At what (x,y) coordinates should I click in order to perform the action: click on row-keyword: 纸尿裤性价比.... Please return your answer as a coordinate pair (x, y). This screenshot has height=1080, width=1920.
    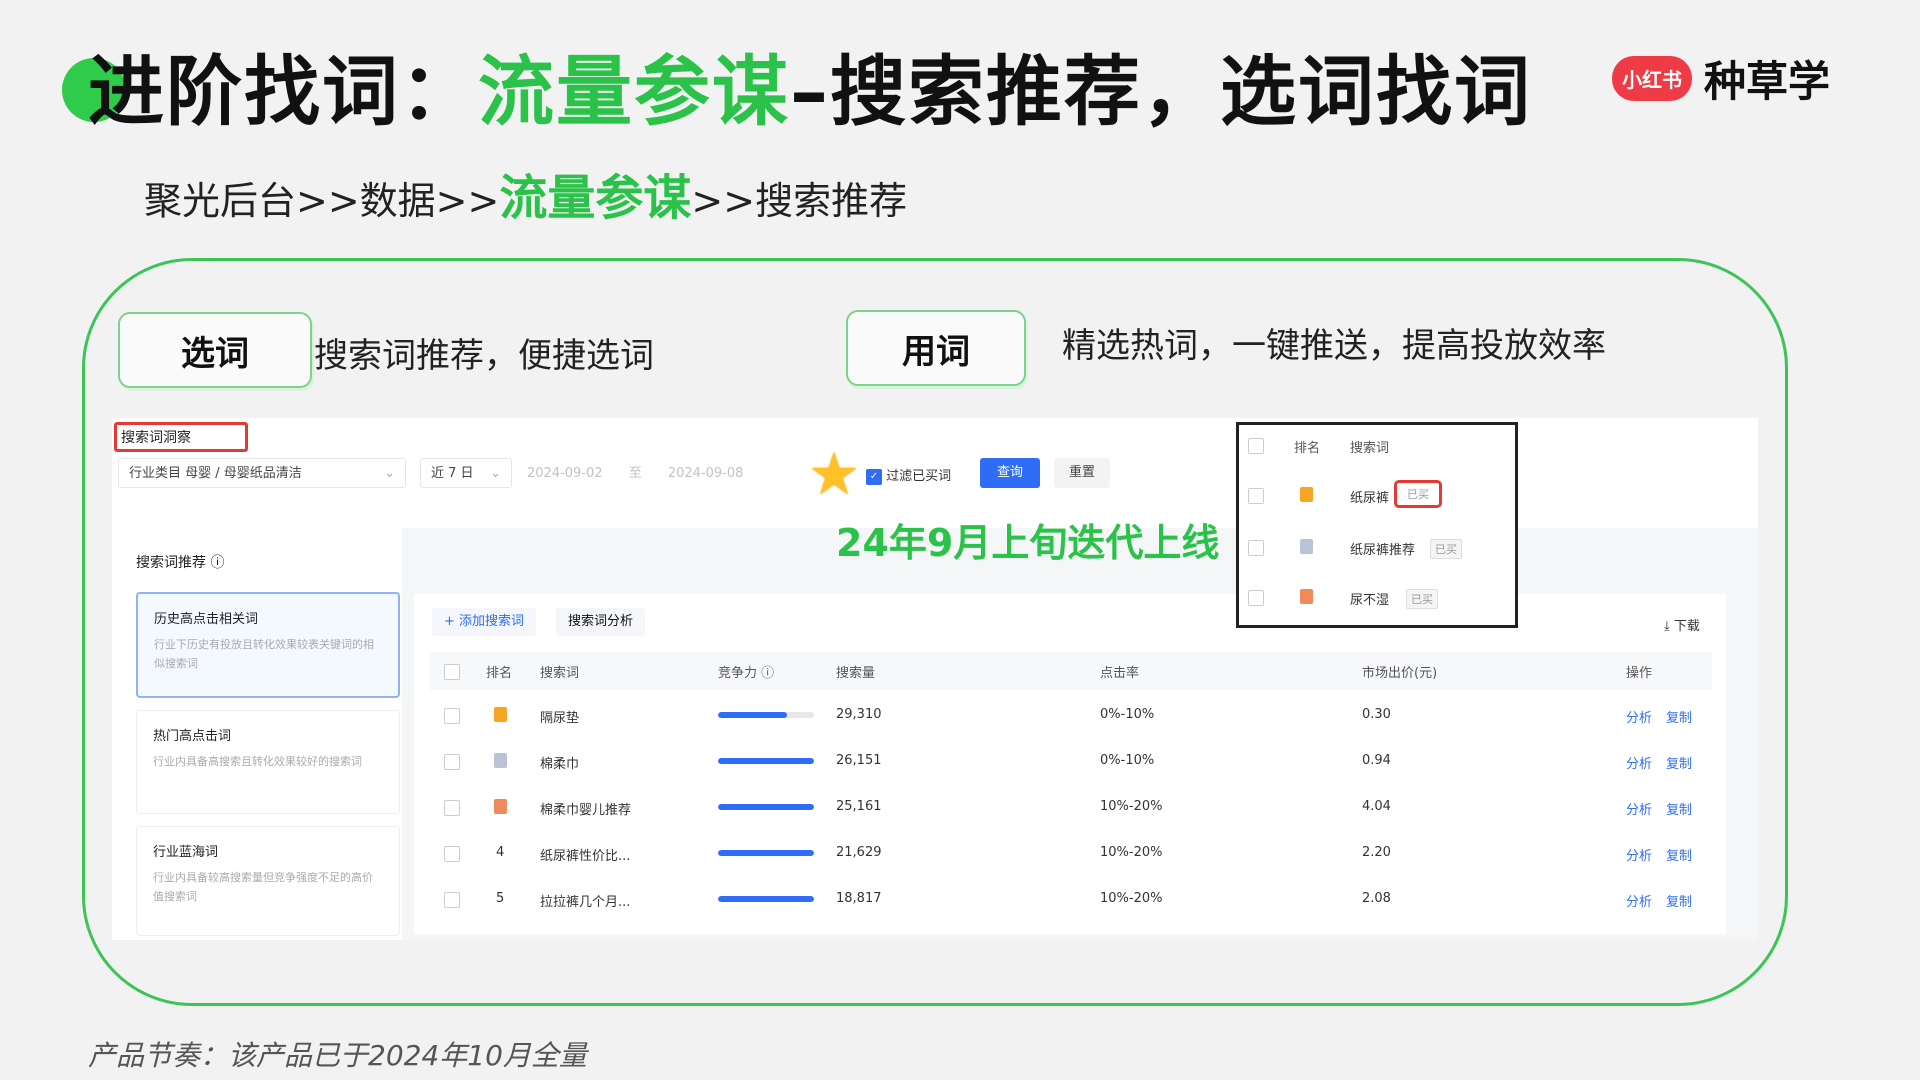
    Looking at the image, I should click on (585, 856).